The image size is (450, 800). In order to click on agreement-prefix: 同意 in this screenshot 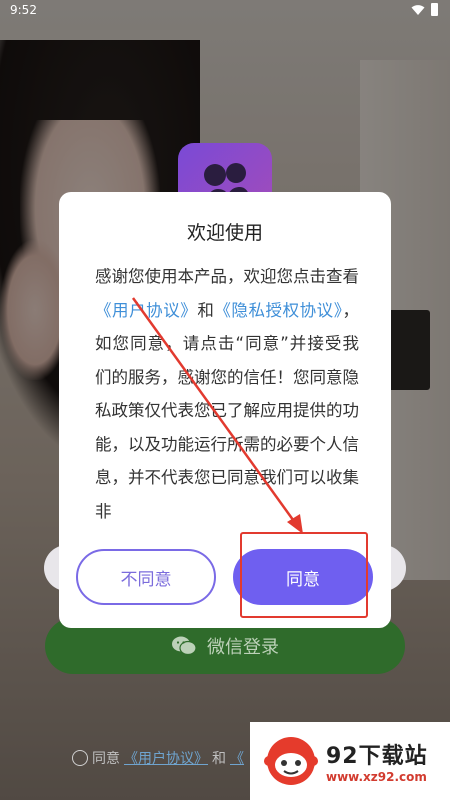, I will do `click(106, 759)`.